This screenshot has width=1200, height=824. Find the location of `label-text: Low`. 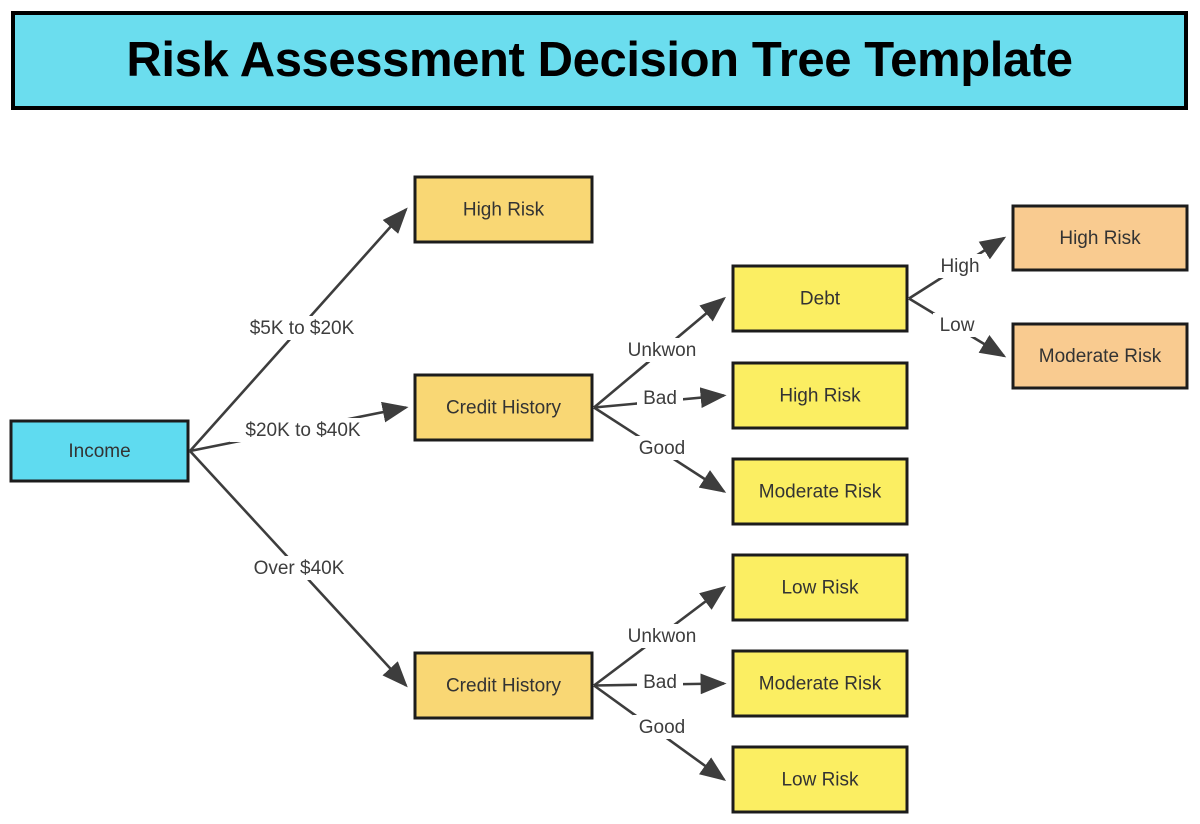

label-text: Low is located at coordinates (957, 325).